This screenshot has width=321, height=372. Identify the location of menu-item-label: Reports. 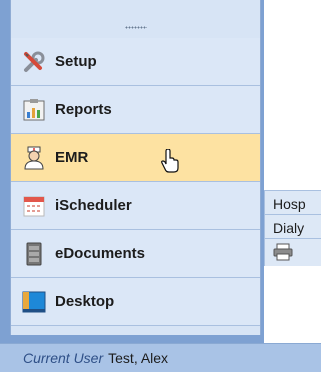
(83, 109).